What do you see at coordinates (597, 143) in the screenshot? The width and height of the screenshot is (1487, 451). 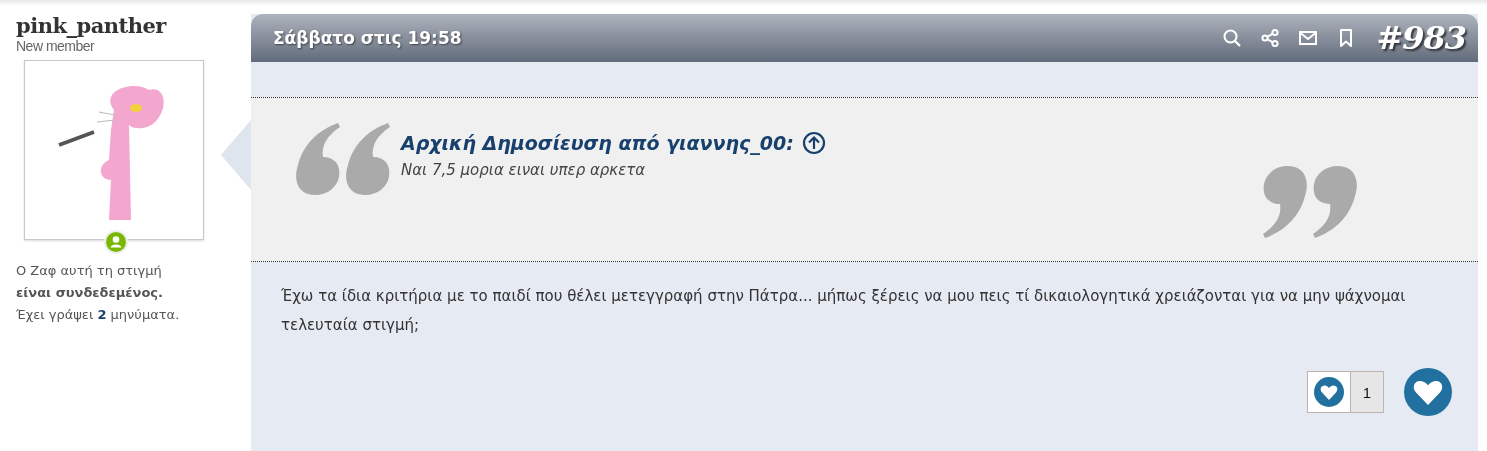 I see `quote-source-link: Αρχική Δημοσίευση από γιαννης_00:` at bounding box center [597, 143].